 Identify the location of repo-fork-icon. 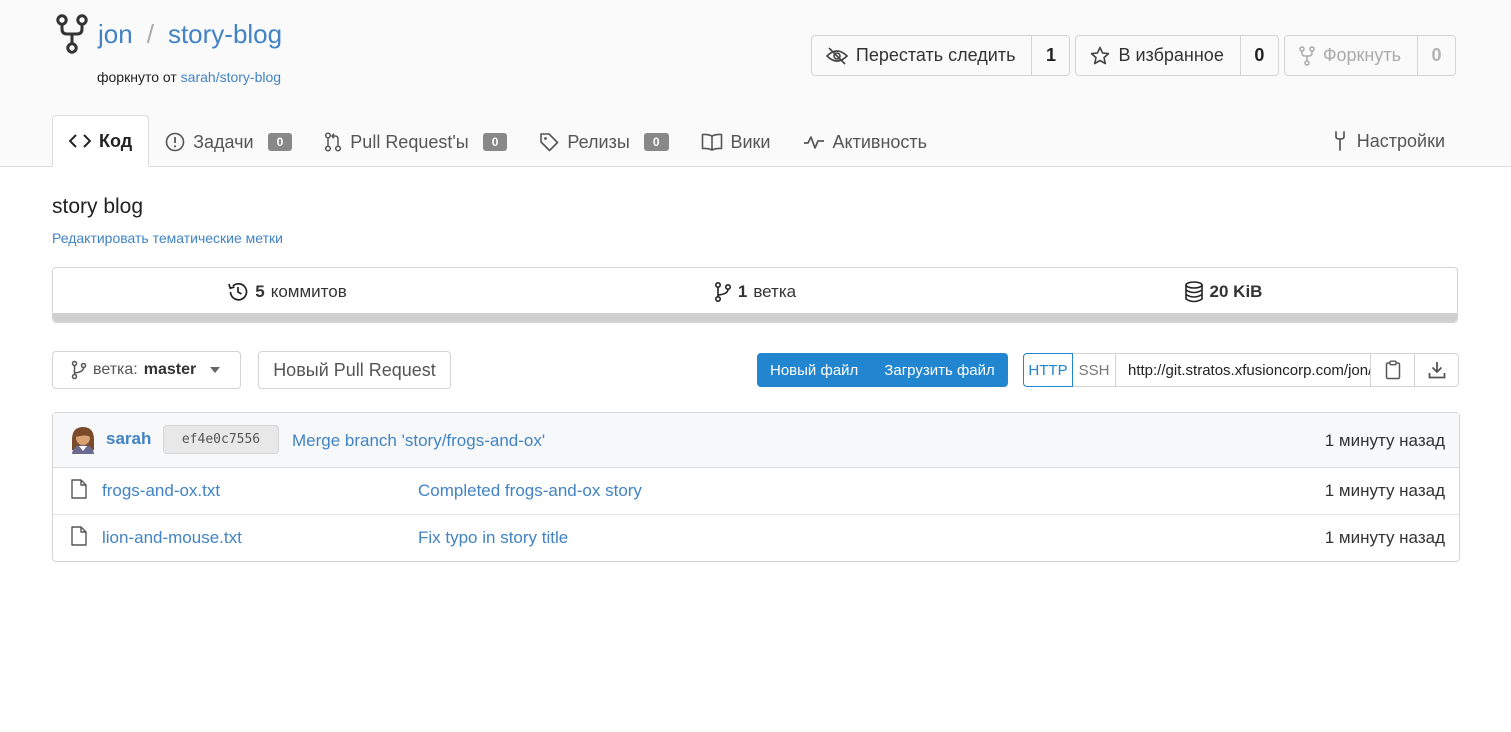
(72, 34).